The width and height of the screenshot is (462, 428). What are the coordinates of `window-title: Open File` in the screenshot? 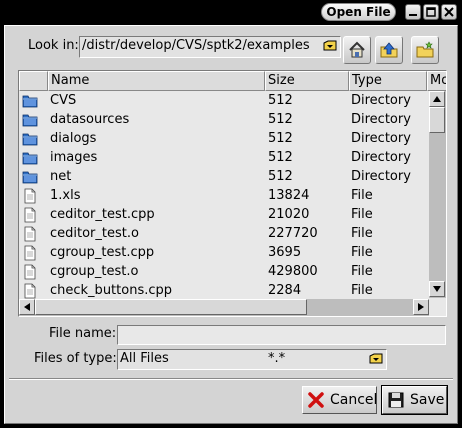 It's located at (358, 12).